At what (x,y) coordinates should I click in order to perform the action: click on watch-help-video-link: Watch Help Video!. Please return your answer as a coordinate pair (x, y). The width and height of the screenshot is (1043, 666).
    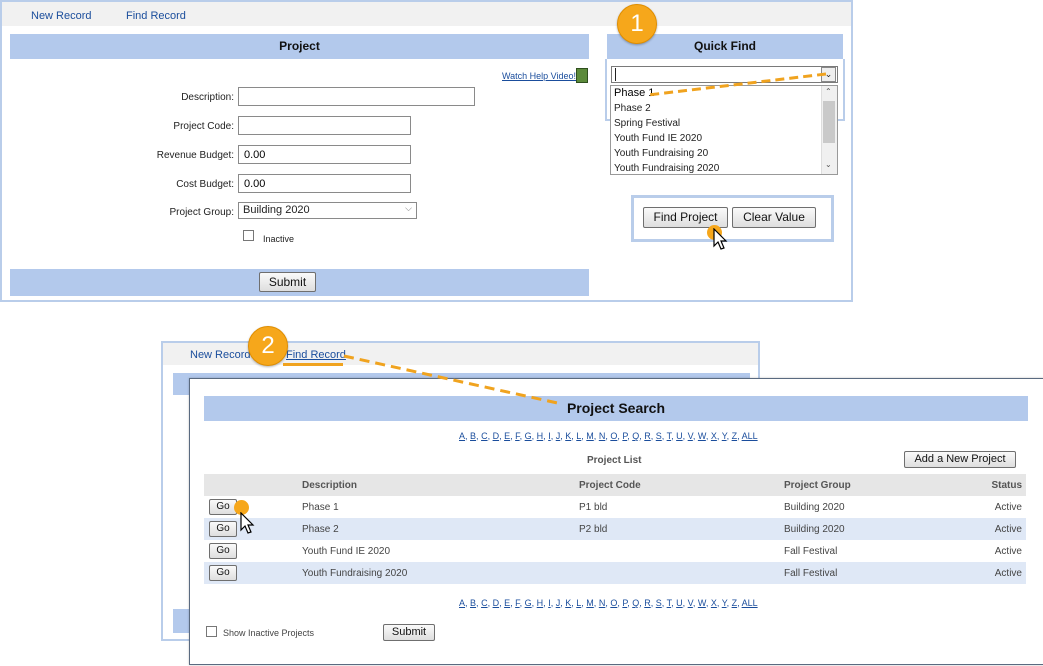
    Looking at the image, I should click on (539, 76).